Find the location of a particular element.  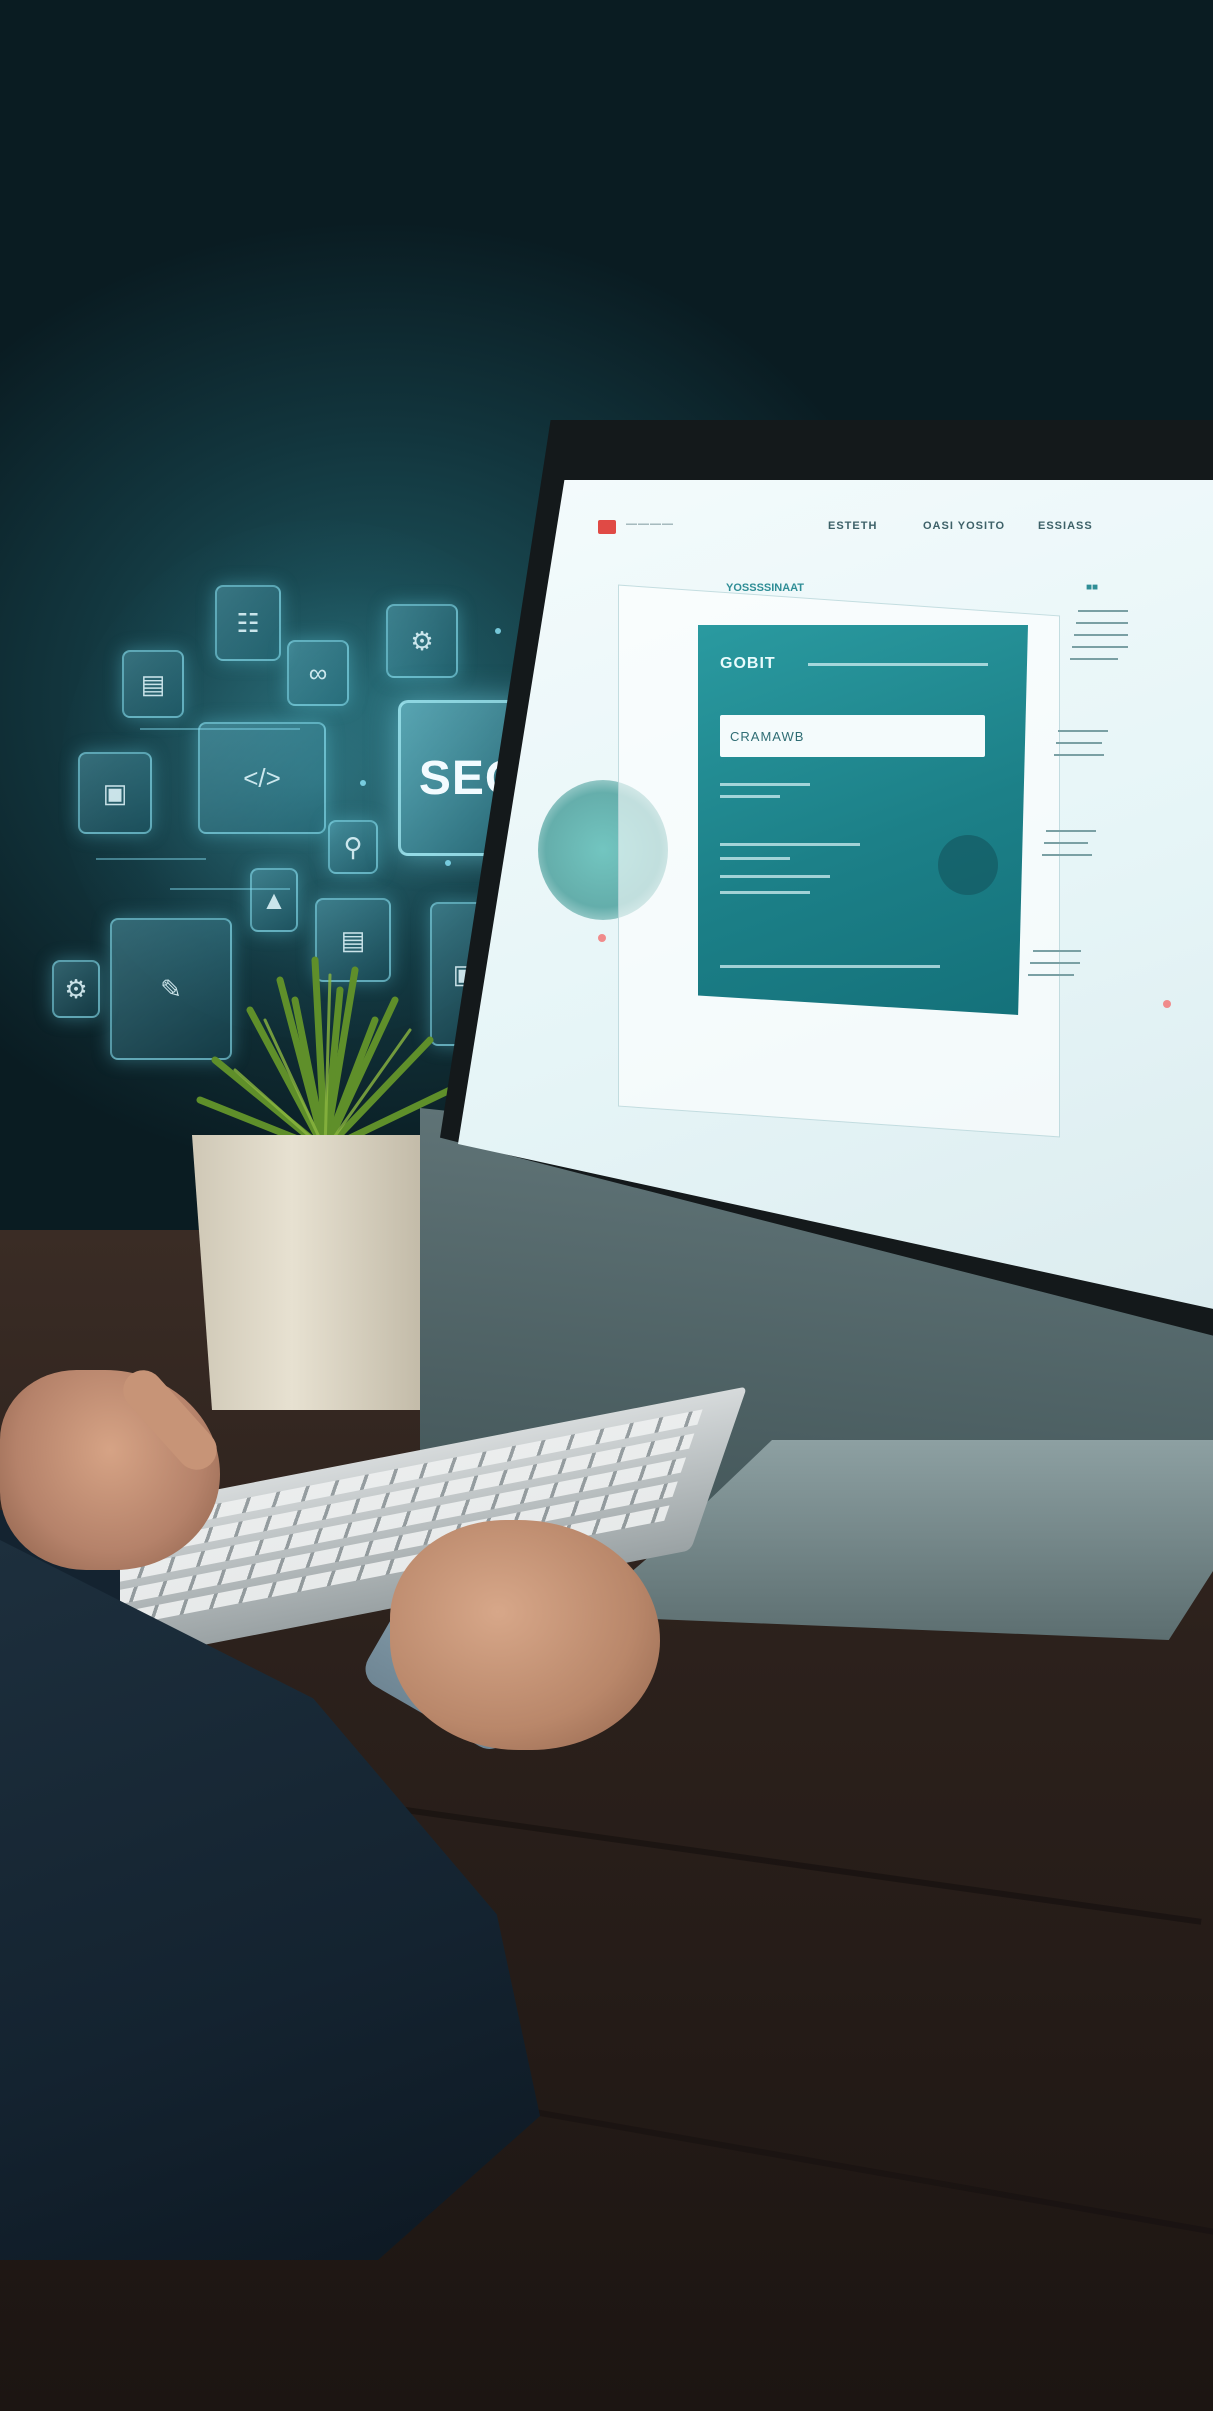

hero-card: GOBIT CRAMAWB is located at coordinates (863, 820).